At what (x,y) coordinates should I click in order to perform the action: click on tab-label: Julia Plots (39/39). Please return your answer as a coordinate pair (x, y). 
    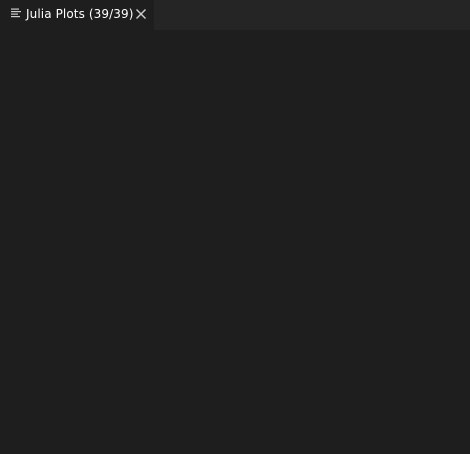
    Looking at the image, I should click on (80, 14).